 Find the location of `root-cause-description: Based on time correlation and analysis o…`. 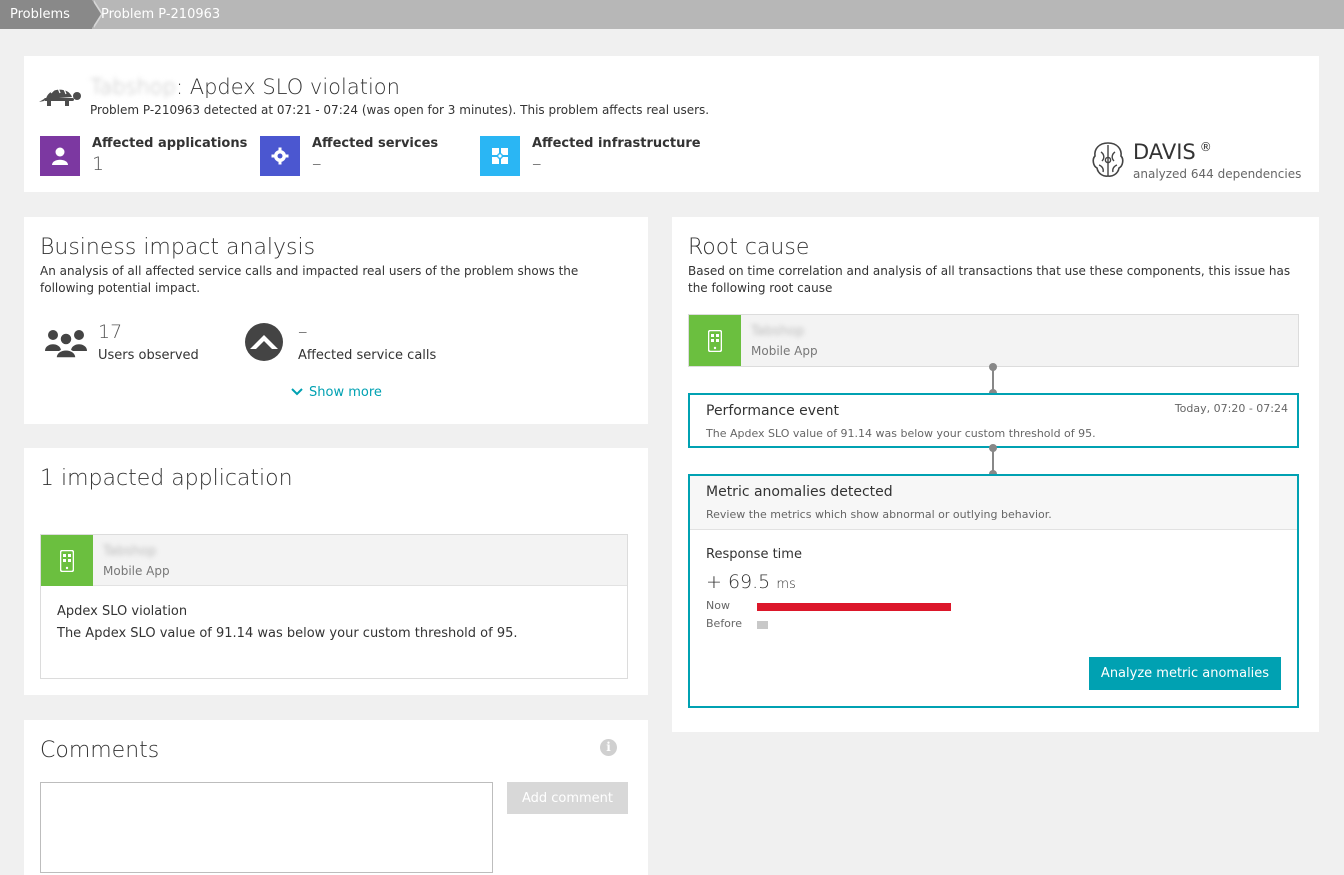

root-cause-description: Based on time correlation and analysis o… is located at coordinates (989, 279).